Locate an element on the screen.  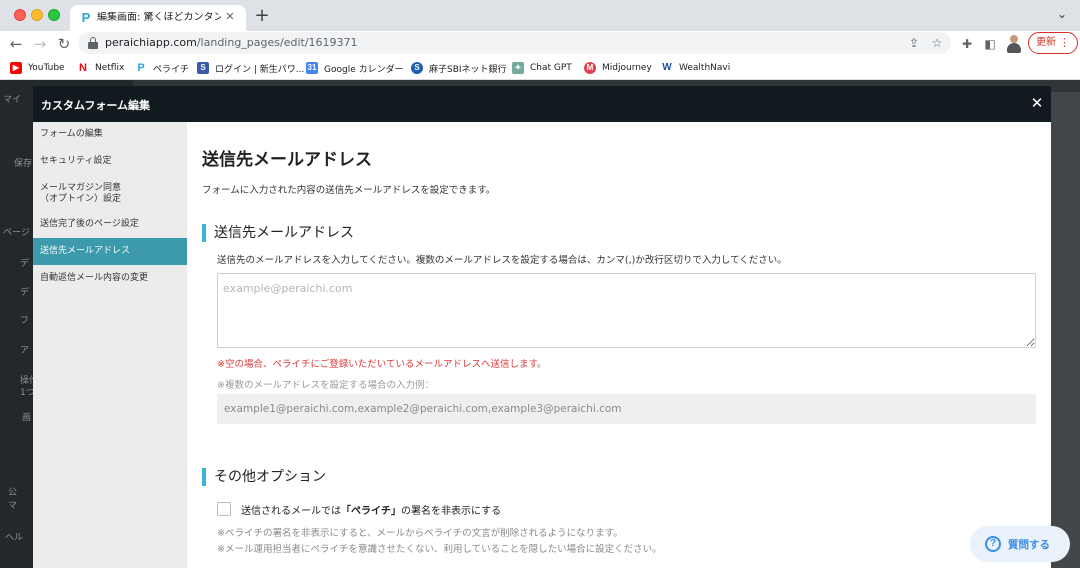
tab-strip: P 編集画面: 驚くほどカンタン！無料 ✕ + ⌄ is located at coordinates (540, 15).